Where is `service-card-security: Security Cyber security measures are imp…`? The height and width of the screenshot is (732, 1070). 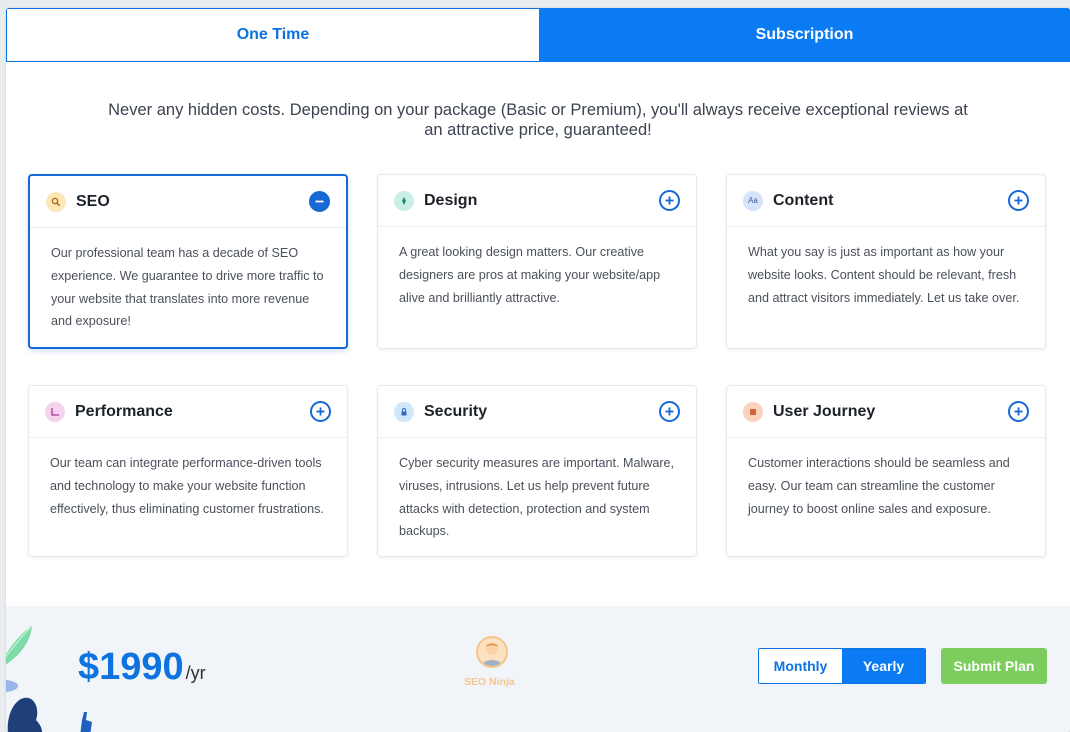
service-card-security: Security Cyber security measures are imp… is located at coordinates (537, 471).